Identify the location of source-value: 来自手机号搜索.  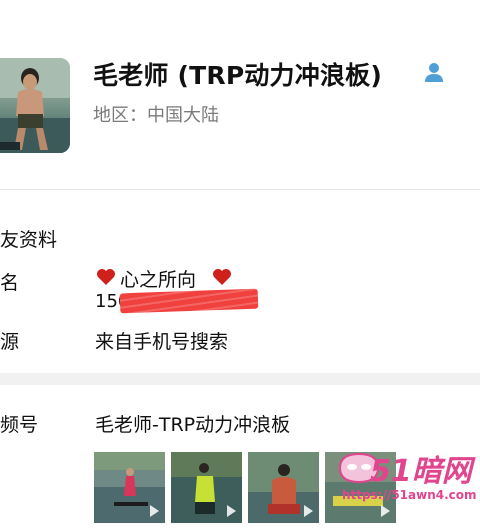
(162, 342).